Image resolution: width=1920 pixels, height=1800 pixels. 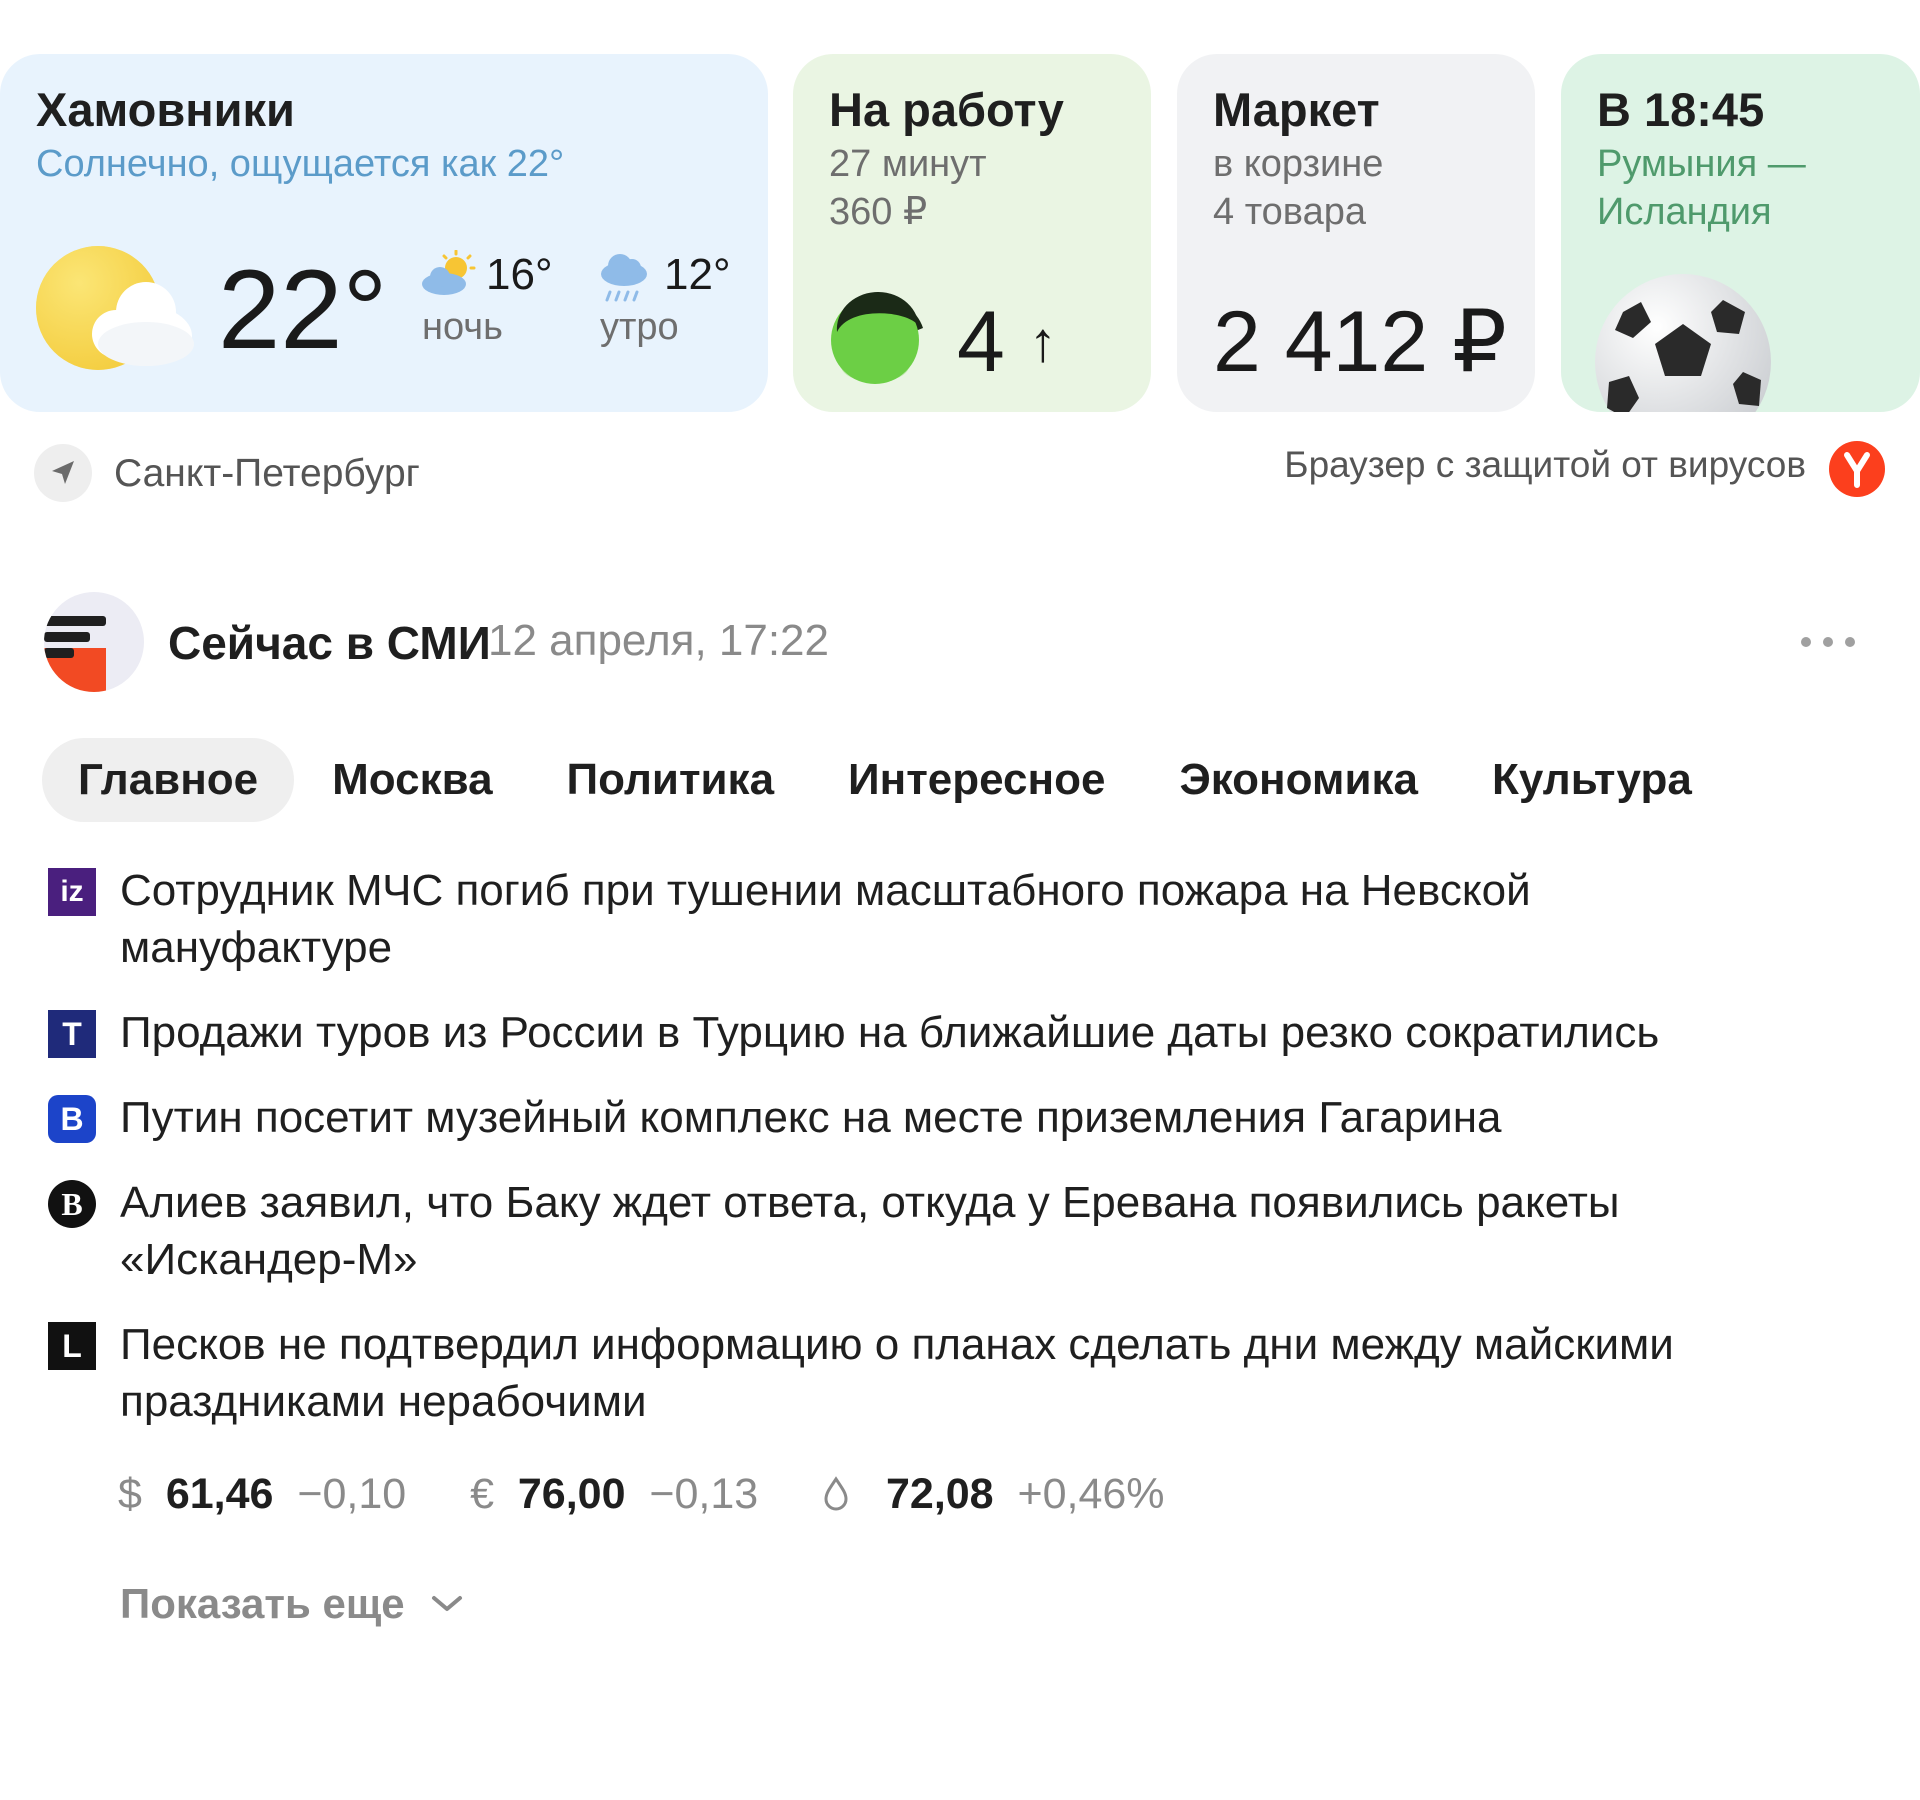 I want to click on browser-promo-link: Браузер с защитой от вирусов, so click(x=1545, y=465).